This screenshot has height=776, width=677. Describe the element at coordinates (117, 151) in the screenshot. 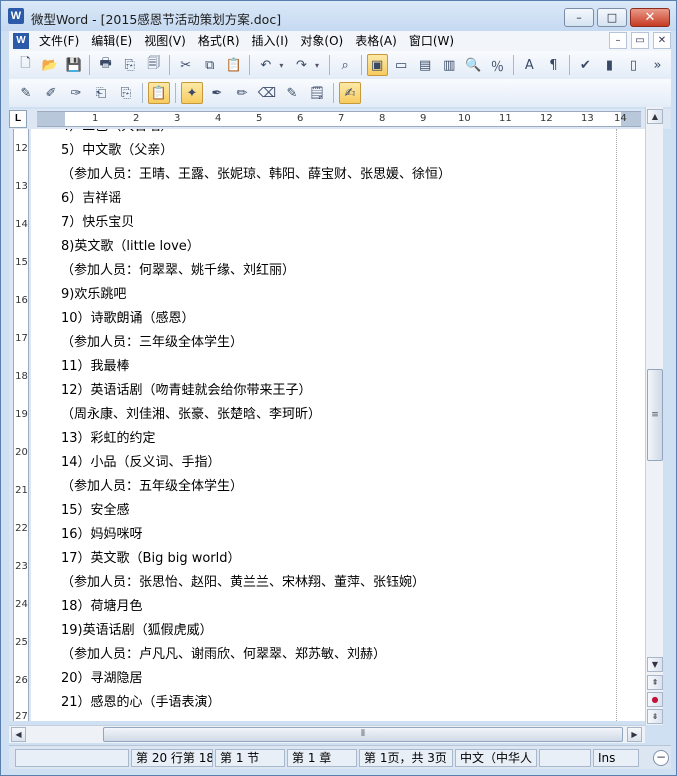

I see `document-paragraph: 5）中文歌（父亲）` at that location.